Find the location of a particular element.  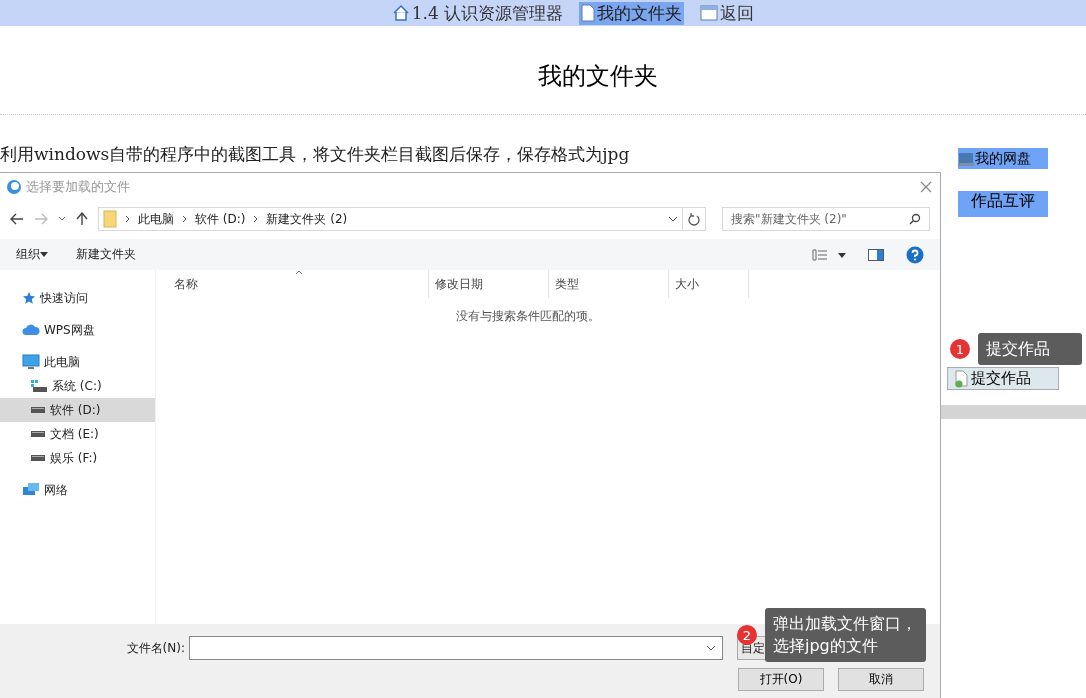

navigation-item: 此电脑 is located at coordinates (77, 362).